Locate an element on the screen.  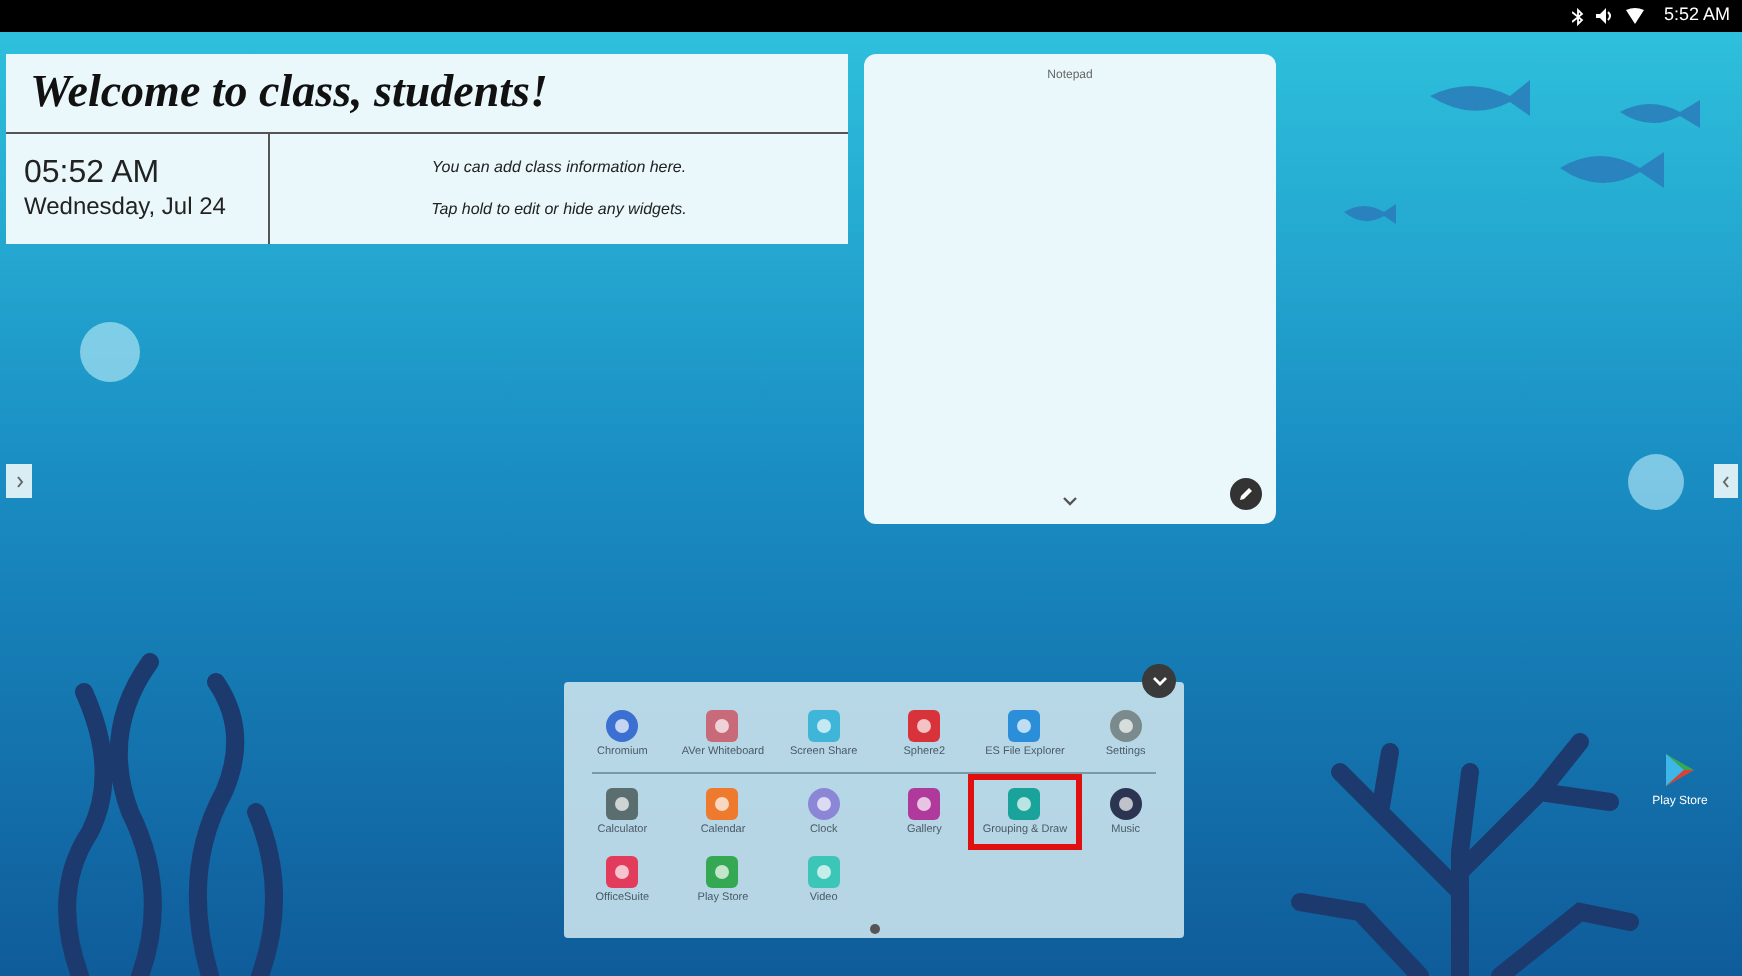
bluetooth-icon is located at coordinates (1577, 16).